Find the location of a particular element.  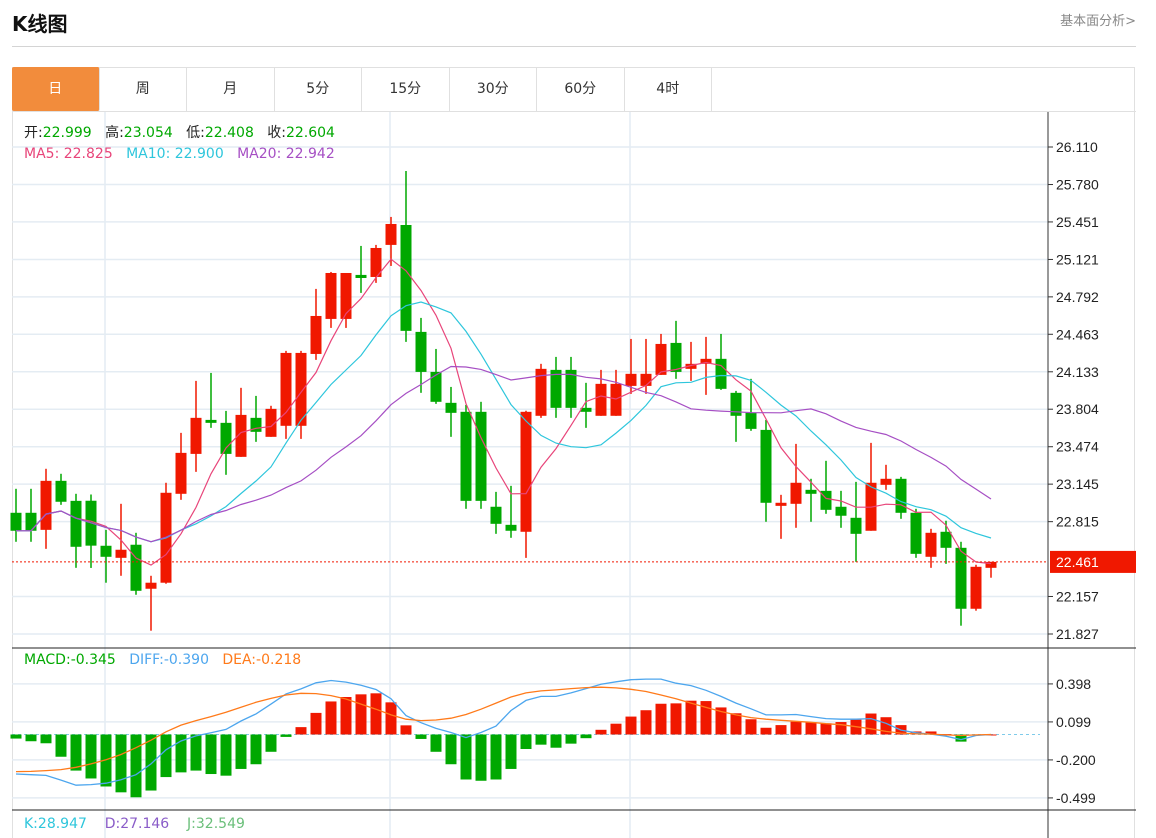

price-tick-label: 25.780 is located at coordinates (1077, 185).